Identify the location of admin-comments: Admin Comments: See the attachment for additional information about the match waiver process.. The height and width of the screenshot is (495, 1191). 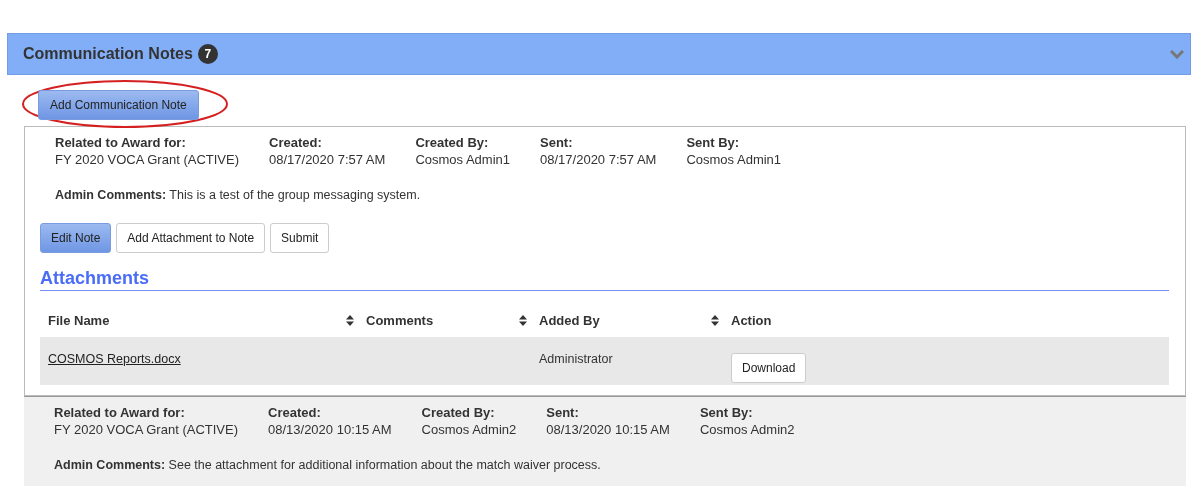
(327, 465).